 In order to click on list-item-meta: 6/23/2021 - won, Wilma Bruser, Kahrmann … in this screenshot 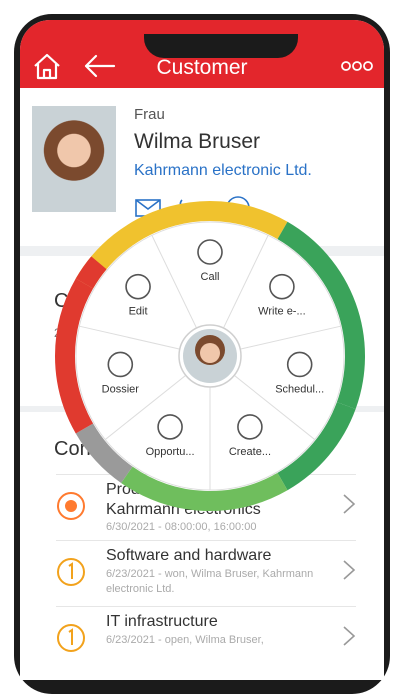, I will do `click(210, 581)`.